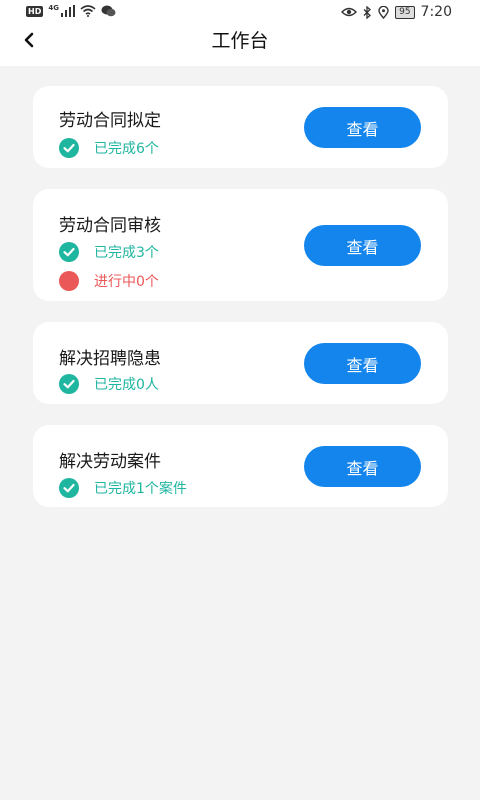  Describe the element at coordinates (240, 127) in the screenshot. I see `card-contract-drafting: 劳动合同拟定 已完成6个 查看` at that location.